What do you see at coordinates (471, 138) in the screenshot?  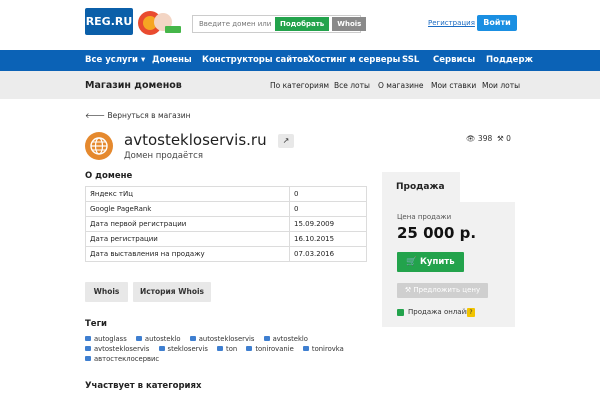 I see `eye-icon: 👁` at bounding box center [471, 138].